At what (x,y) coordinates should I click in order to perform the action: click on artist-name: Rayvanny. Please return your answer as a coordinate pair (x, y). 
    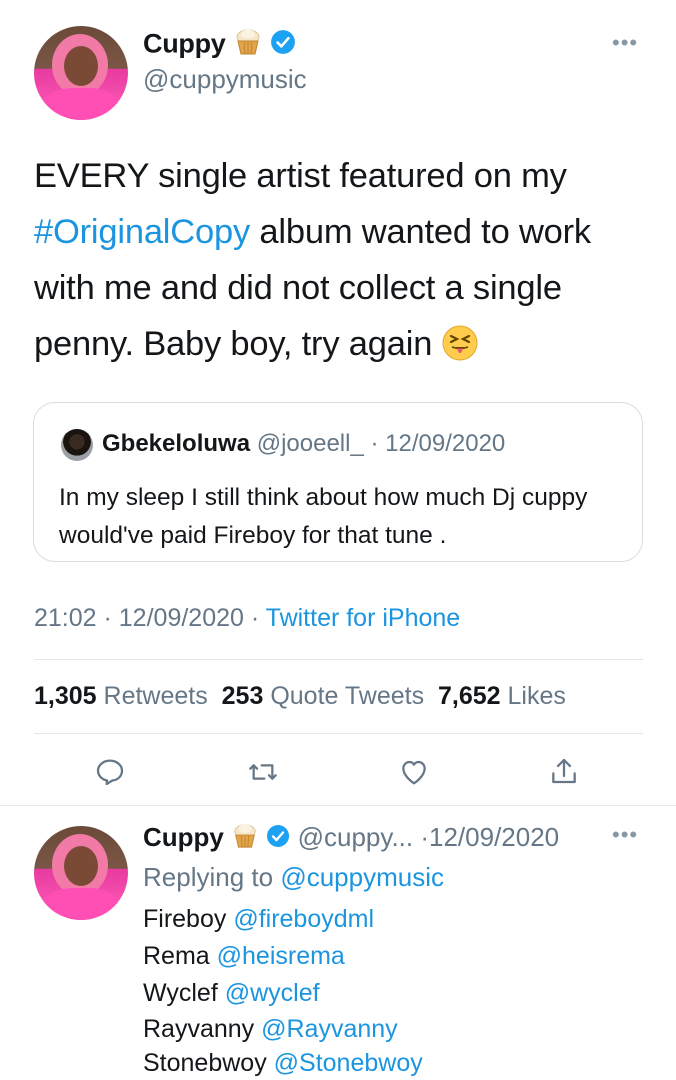
    Looking at the image, I should click on (199, 1029).